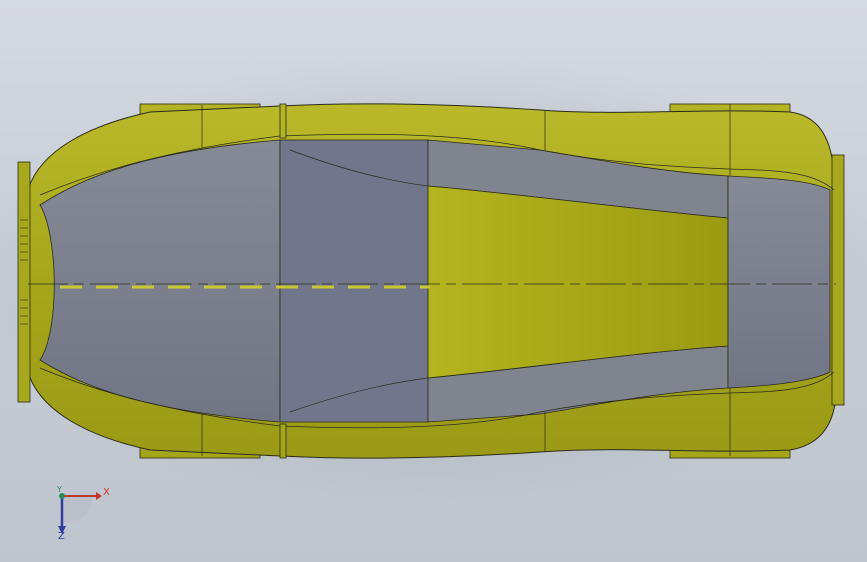 The image size is (867, 562). I want to click on roof-panel, so click(578, 282).